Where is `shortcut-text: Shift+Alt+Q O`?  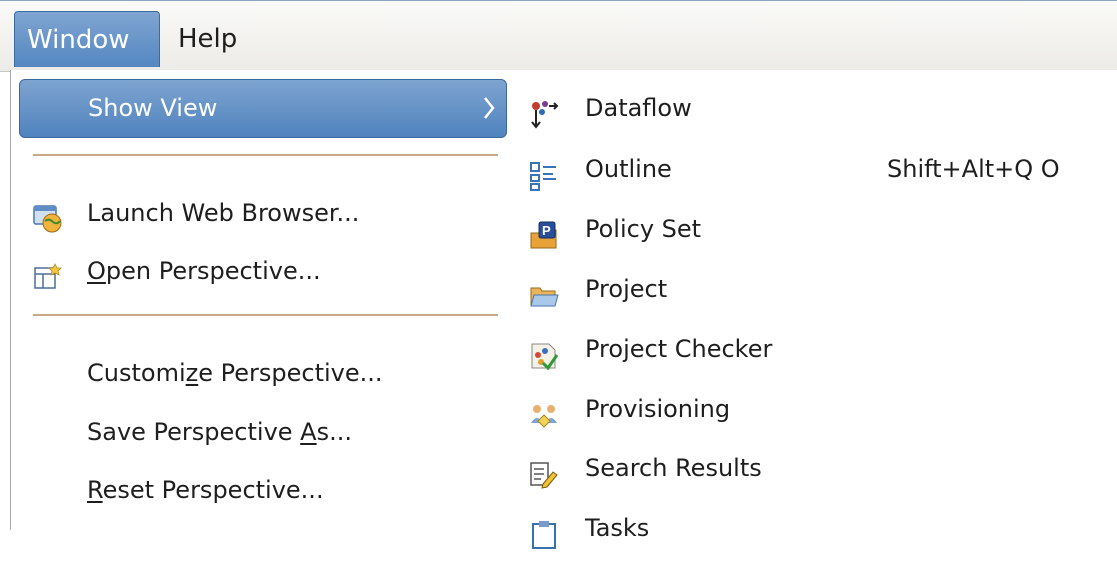 shortcut-text: Shift+Alt+Q O is located at coordinates (973, 169).